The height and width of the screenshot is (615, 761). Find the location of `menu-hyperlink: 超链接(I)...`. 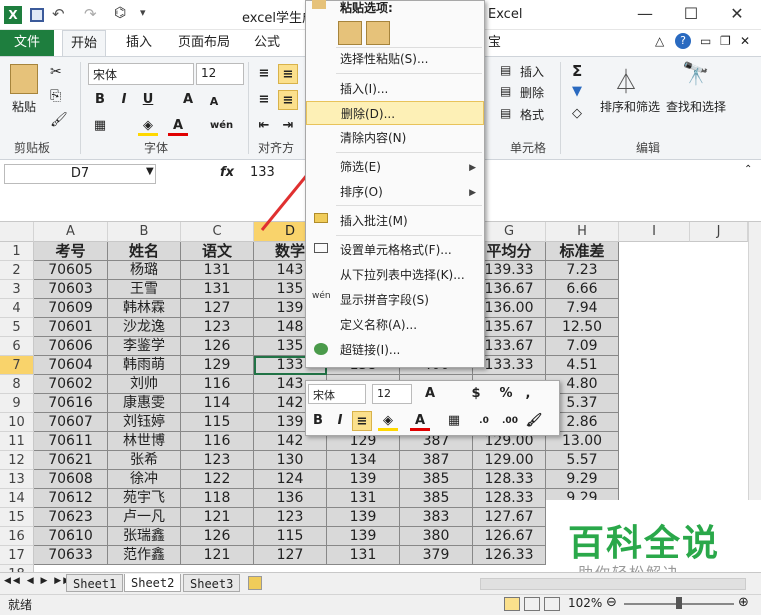

menu-hyperlink: 超链接(I)... is located at coordinates (395, 350).